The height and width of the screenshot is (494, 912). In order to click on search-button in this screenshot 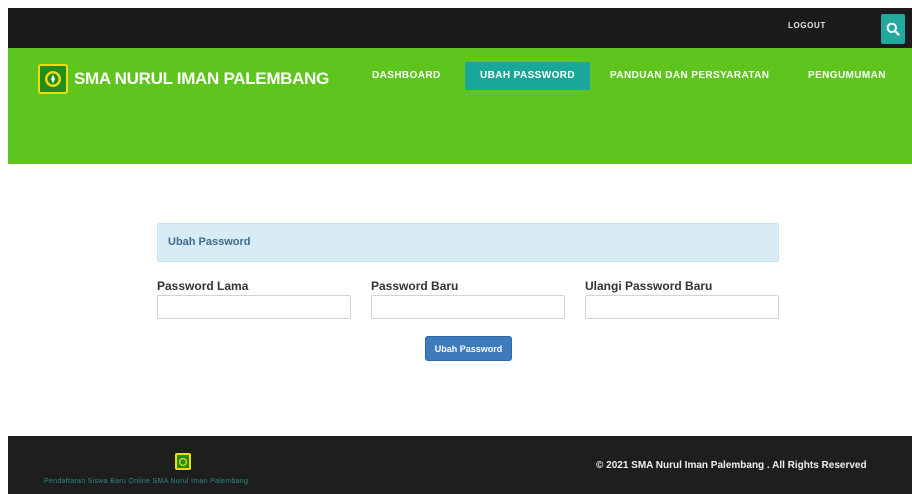, I will do `click(893, 29)`.